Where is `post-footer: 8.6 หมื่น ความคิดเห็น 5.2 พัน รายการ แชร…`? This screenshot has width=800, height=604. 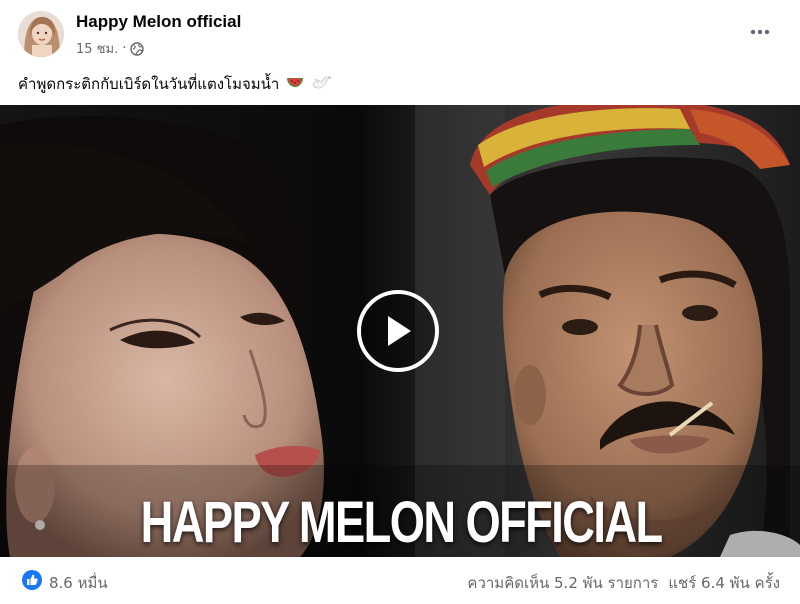 post-footer: 8.6 หมื่น ความคิดเห็น 5.2 พัน รายการ แชร… is located at coordinates (400, 581).